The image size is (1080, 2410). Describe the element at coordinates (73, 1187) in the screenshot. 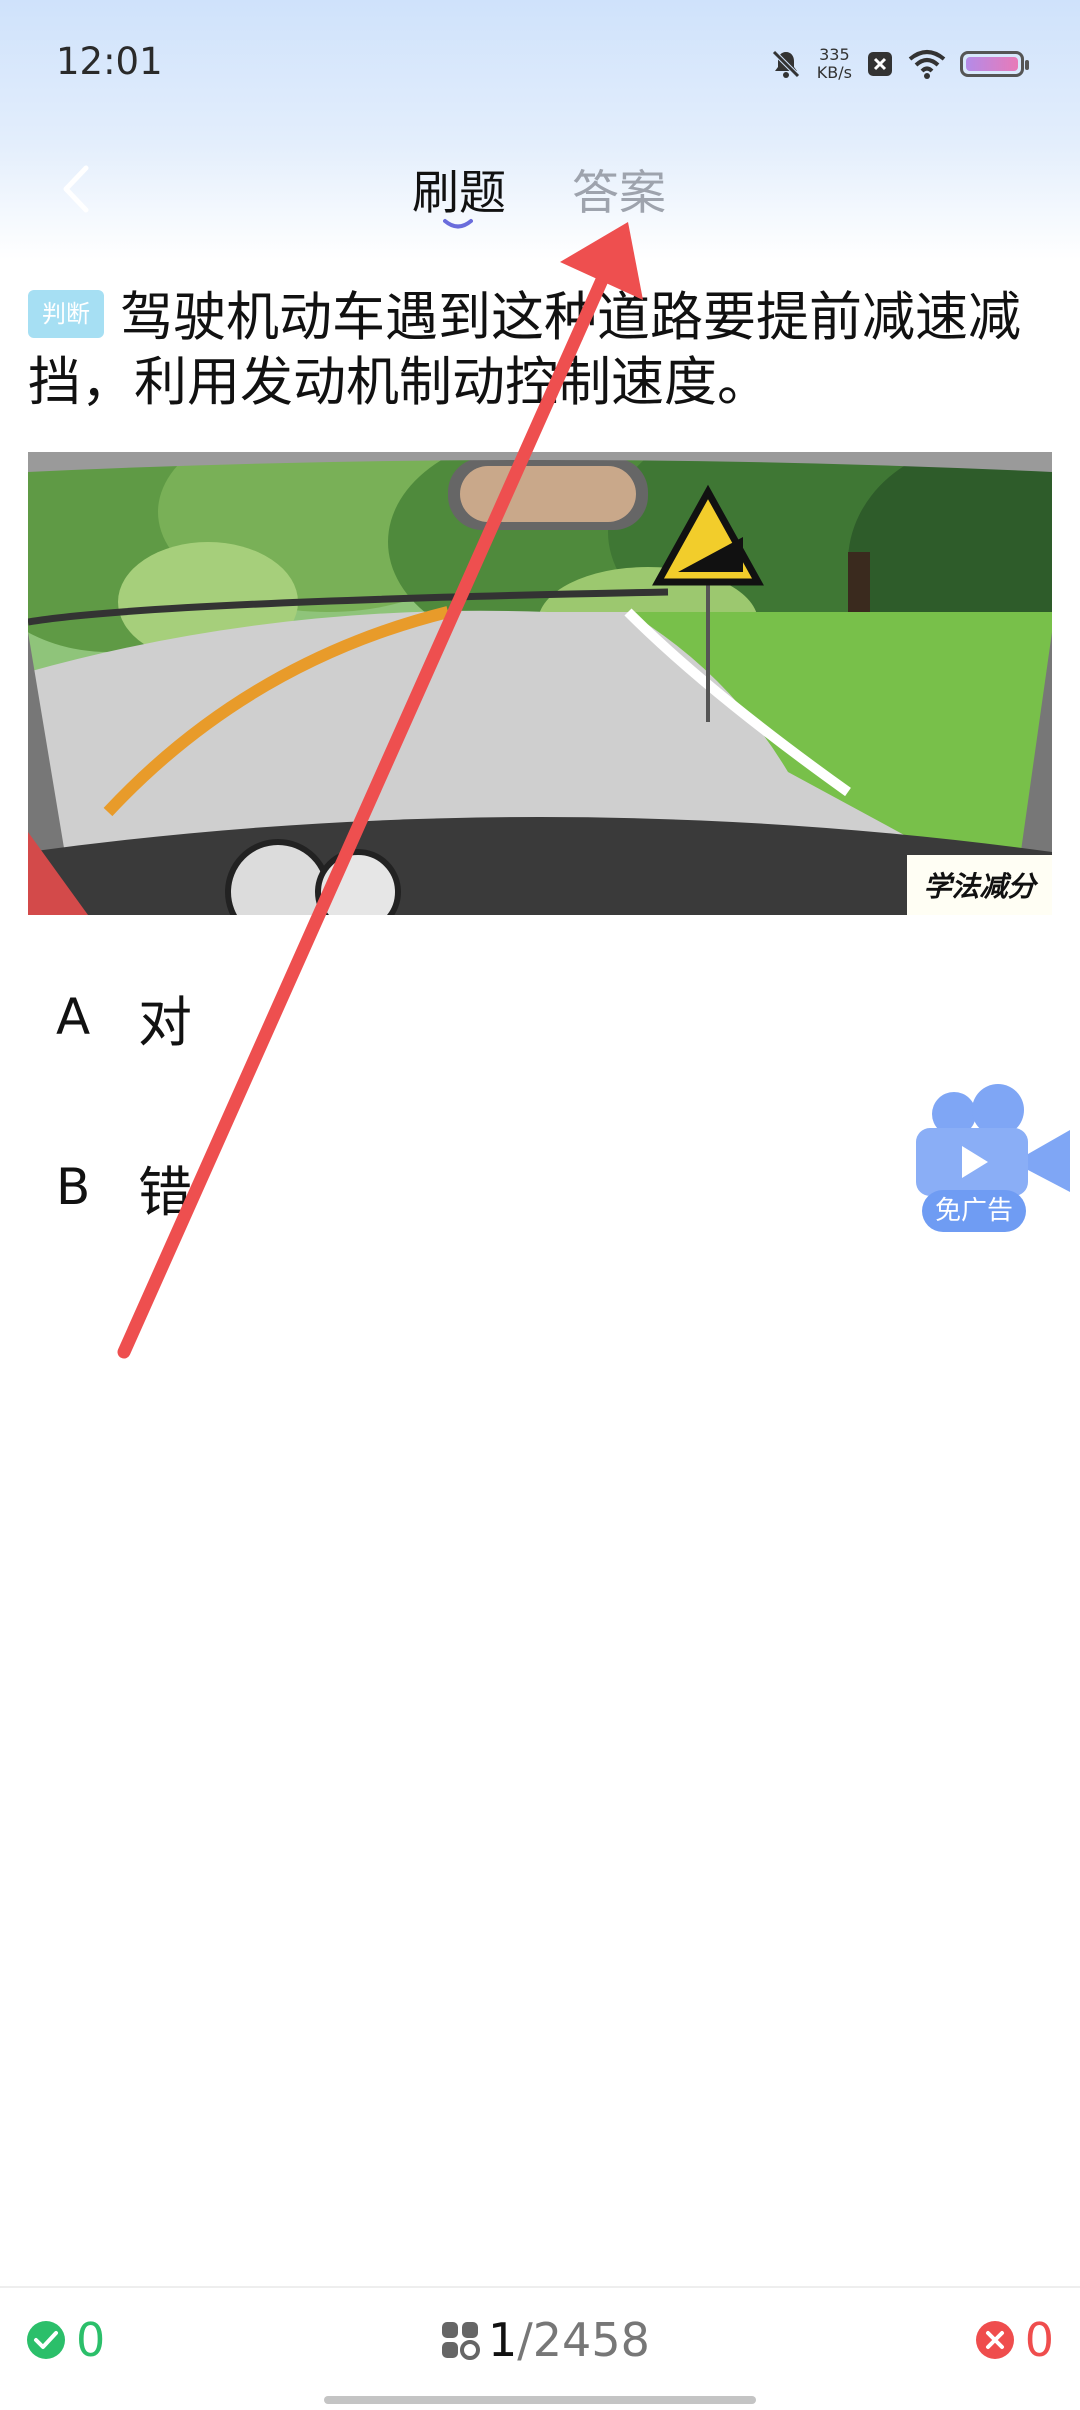

I see `option-letter: B` at that location.